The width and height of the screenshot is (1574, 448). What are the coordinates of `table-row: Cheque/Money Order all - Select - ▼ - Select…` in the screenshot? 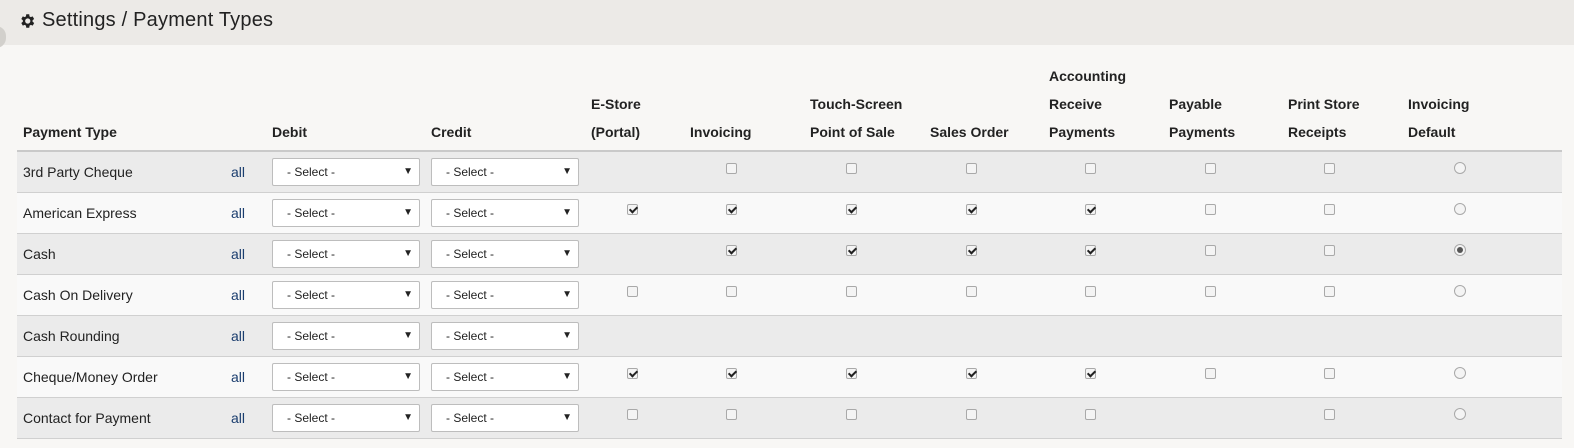 It's located at (789, 377).